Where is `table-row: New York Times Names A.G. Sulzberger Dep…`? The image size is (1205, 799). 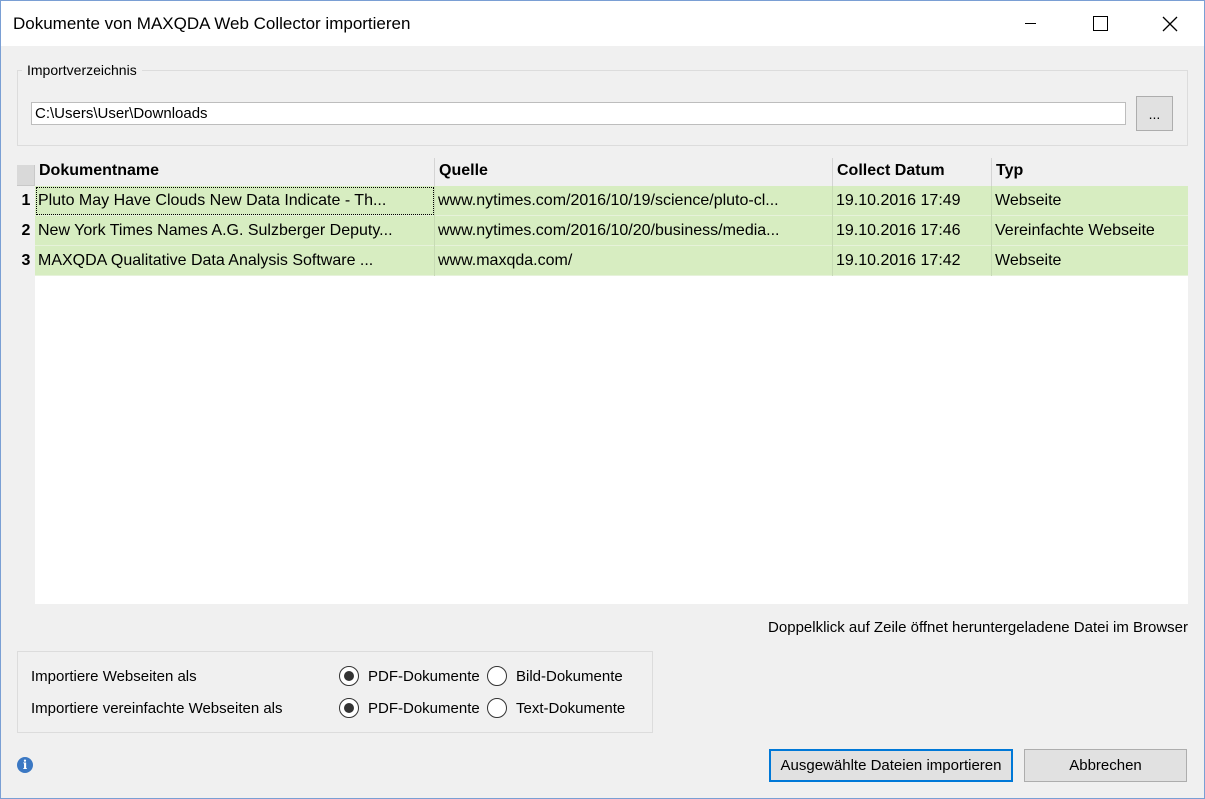 table-row: New York Times Names A.G. Sulzberger Dep… is located at coordinates (611, 231).